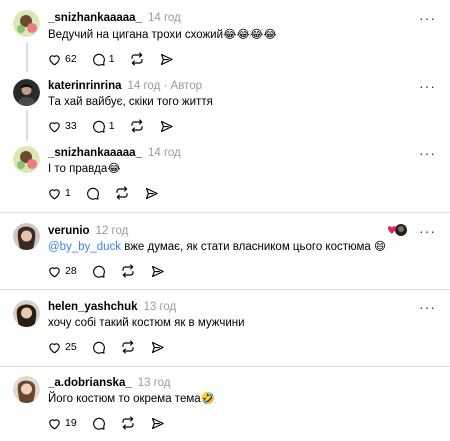  Describe the element at coordinates (71, 347) in the screenshot. I see `like-count: 25` at that location.